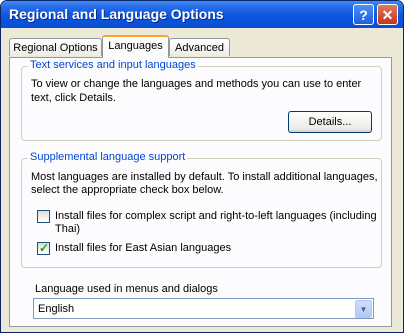 Image resolution: width=404 pixels, height=333 pixels. Describe the element at coordinates (56, 309) in the screenshot. I see `menu-language-value: English` at that location.